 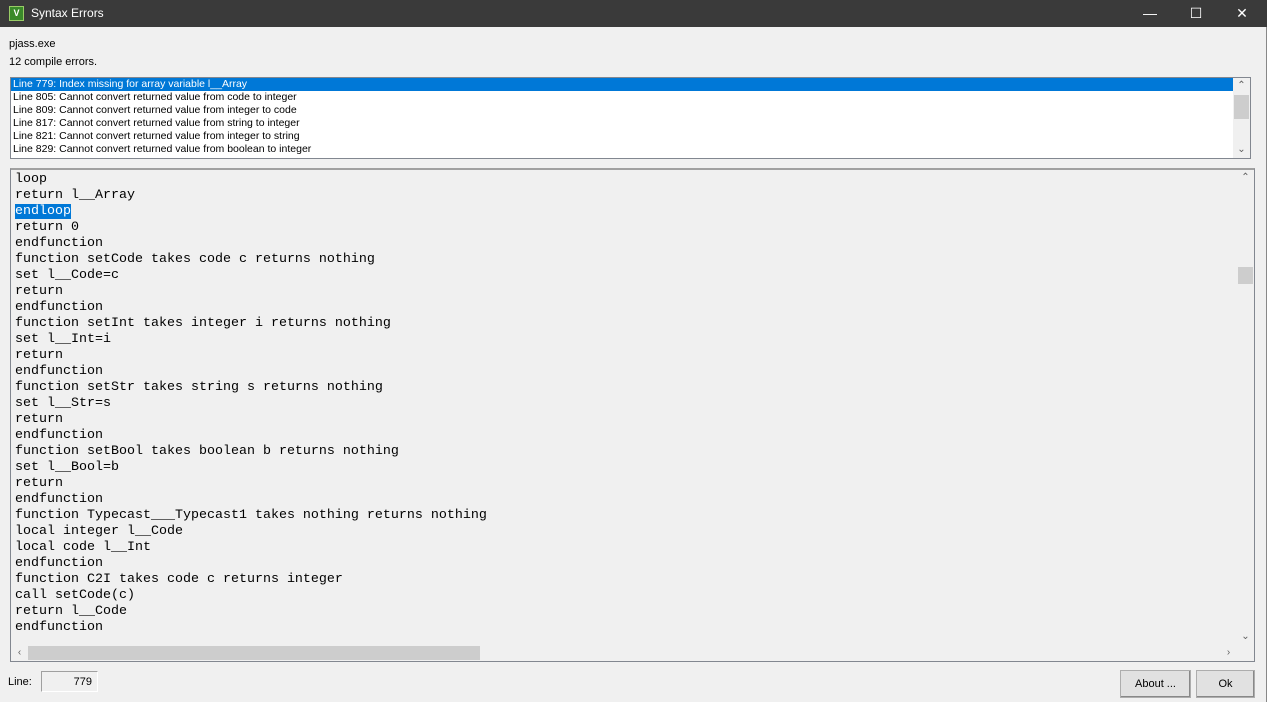 What do you see at coordinates (99, 531) in the screenshot?
I see `code-line-text: local integer l__Code` at bounding box center [99, 531].